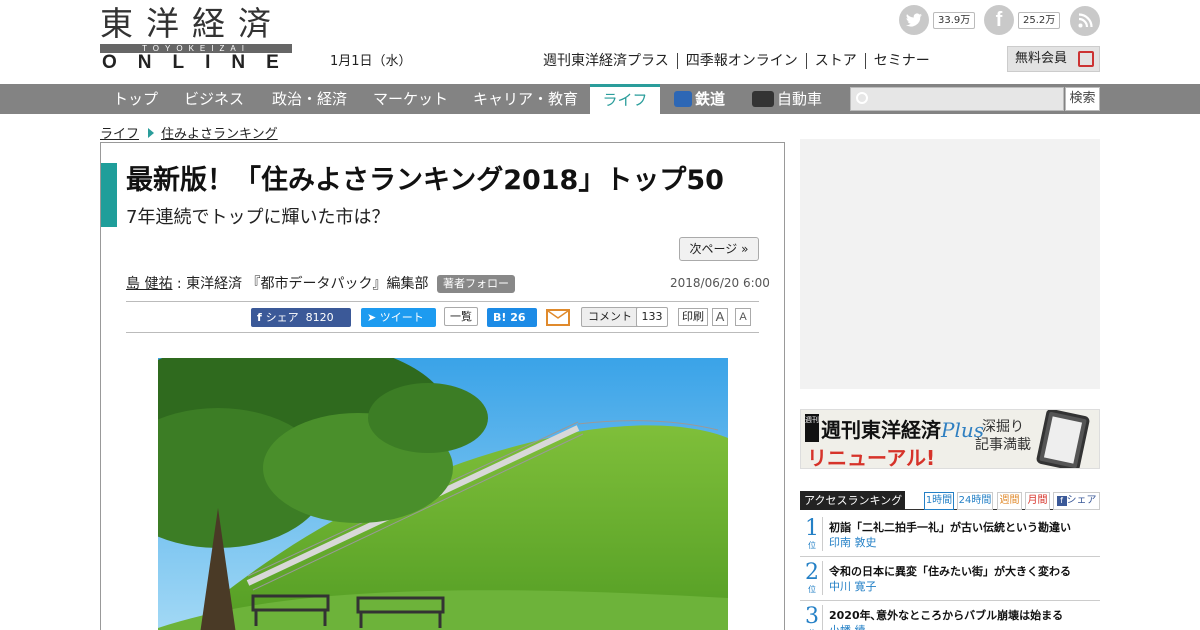  What do you see at coordinates (1041, 58) in the screenshot?
I see `free-member-label: 無料会員` at bounding box center [1041, 58].